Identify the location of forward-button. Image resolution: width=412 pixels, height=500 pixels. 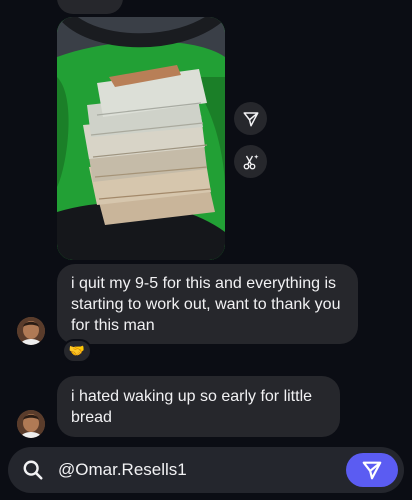
(250, 118).